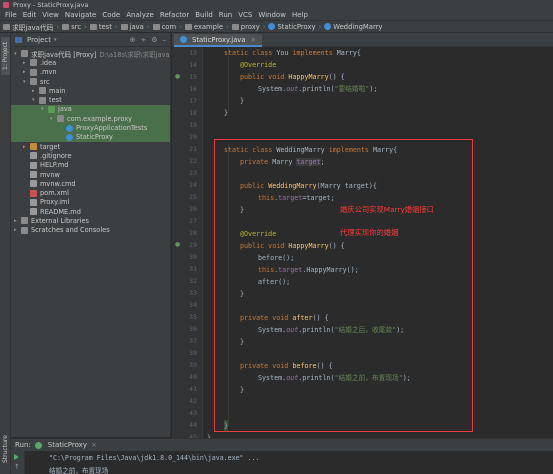 The width and height of the screenshot is (553, 474). Describe the element at coordinates (204, 15) in the screenshot. I see `menu-build: Build` at that location.